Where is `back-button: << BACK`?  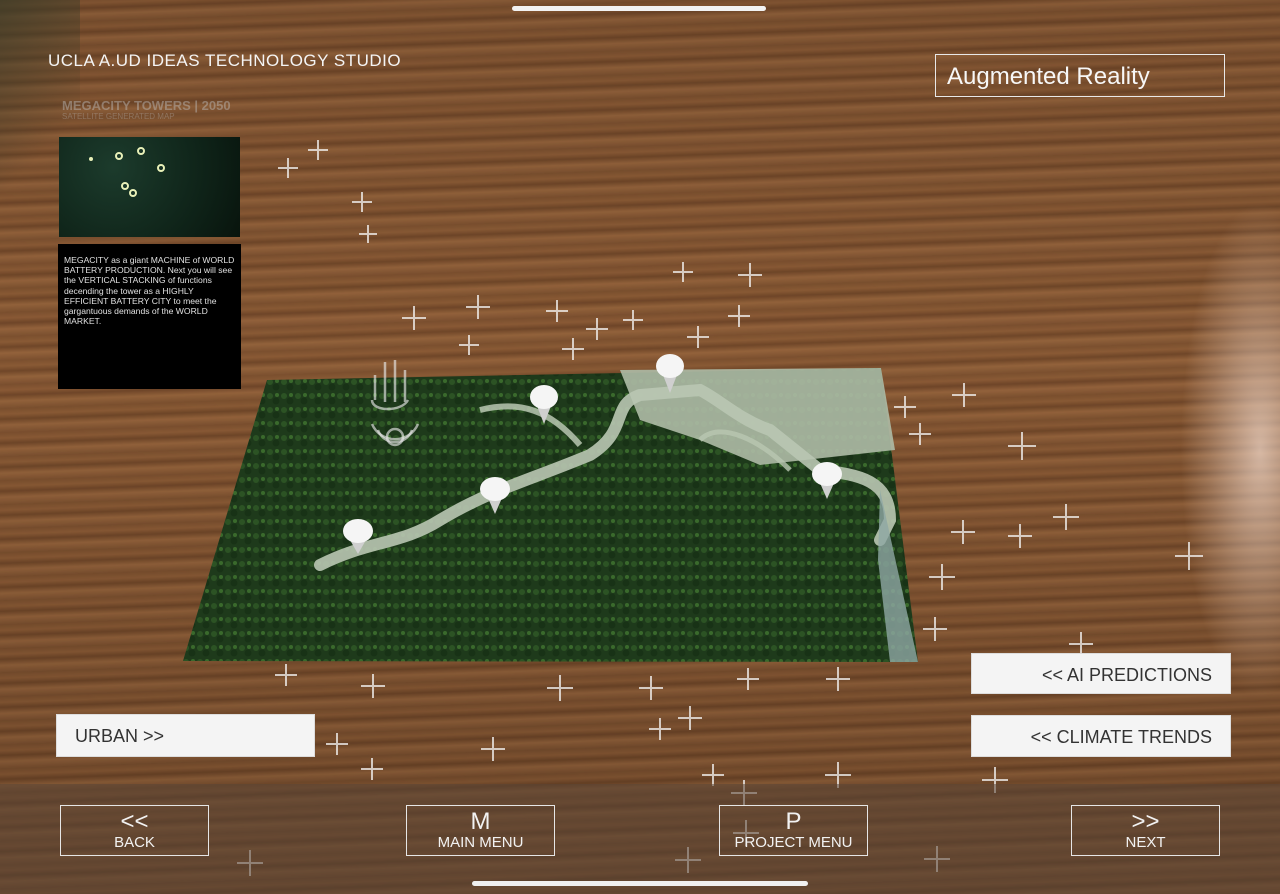
back-button: << BACK is located at coordinates (134, 830).